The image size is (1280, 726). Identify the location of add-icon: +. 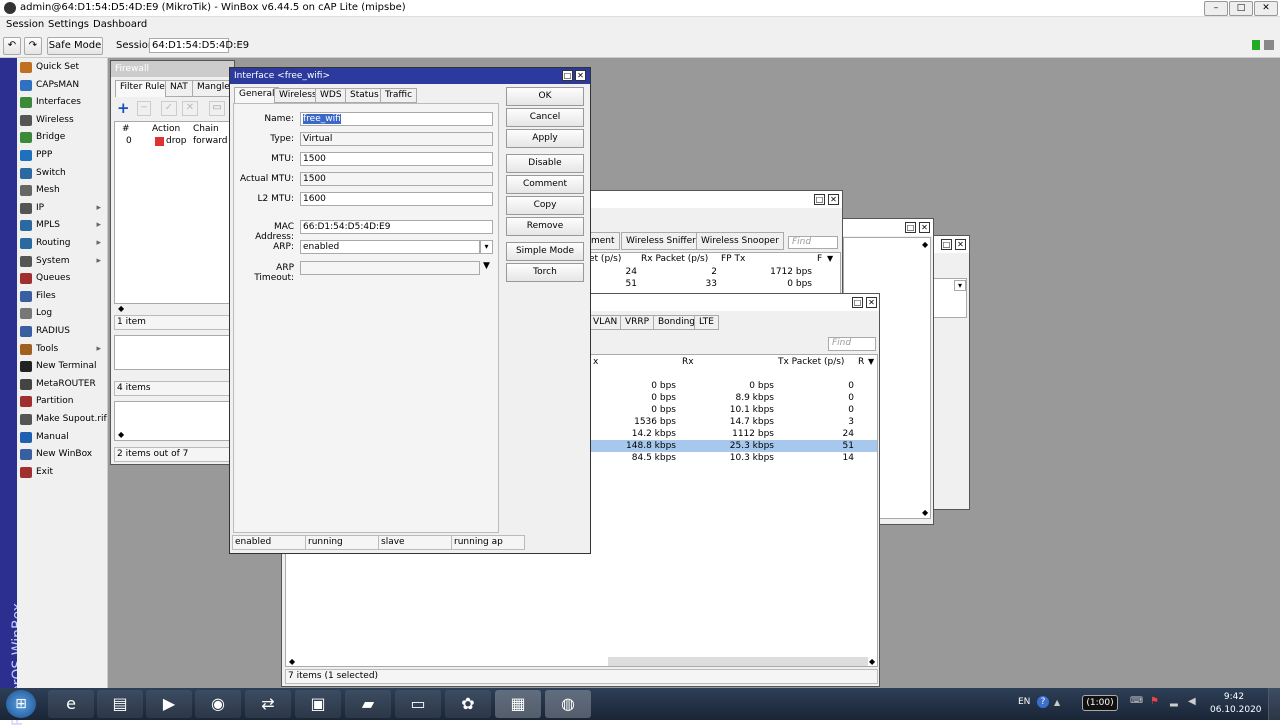
(124, 108).